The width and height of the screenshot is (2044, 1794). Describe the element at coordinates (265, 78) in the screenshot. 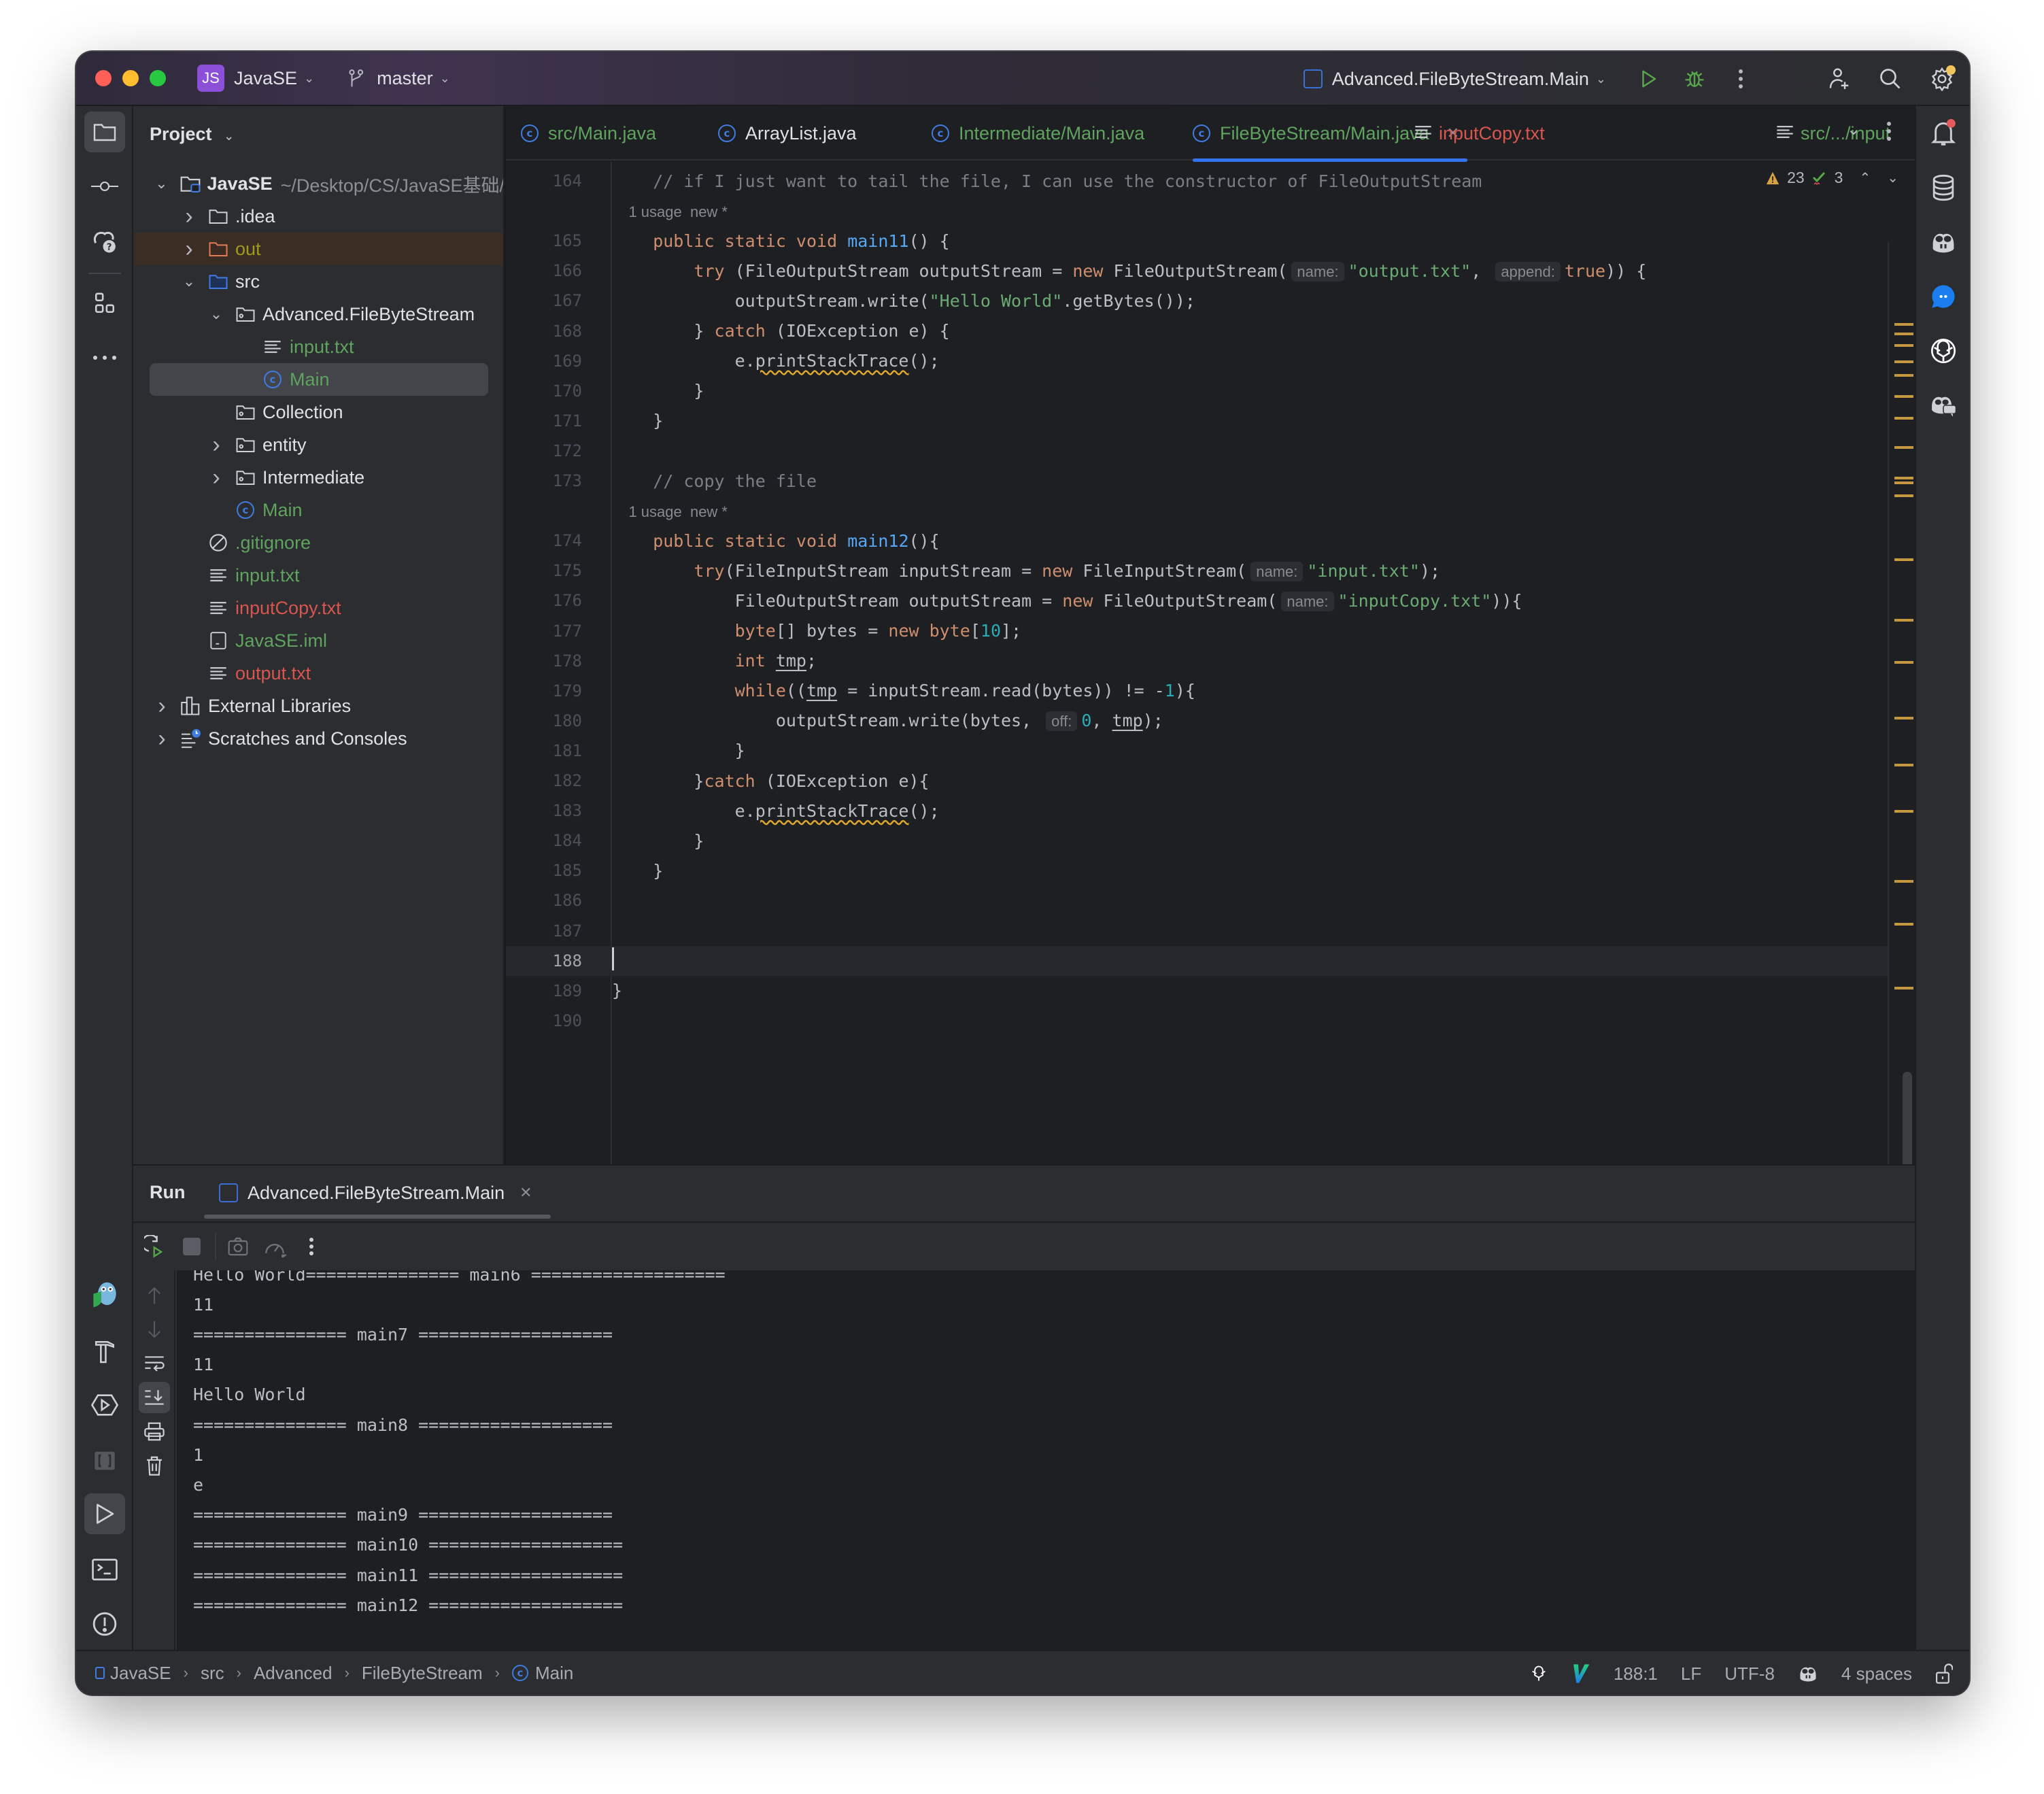

I see `project-selector: JavaSE` at that location.